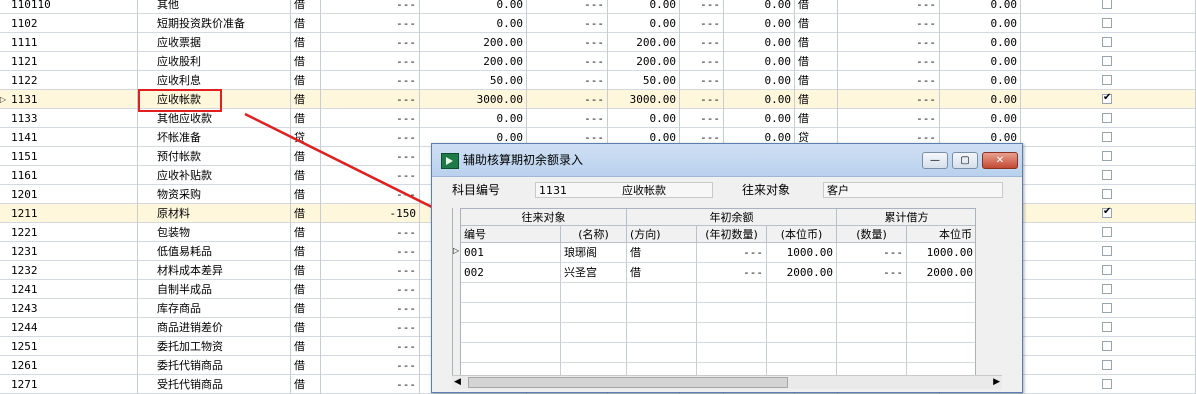 This screenshot has height=394, width=1196. What do you see at coordinates (732, 234) in the screenshot?
I see `col-header-opening-qty: (年初数量)` at bounding box center [732, 234].